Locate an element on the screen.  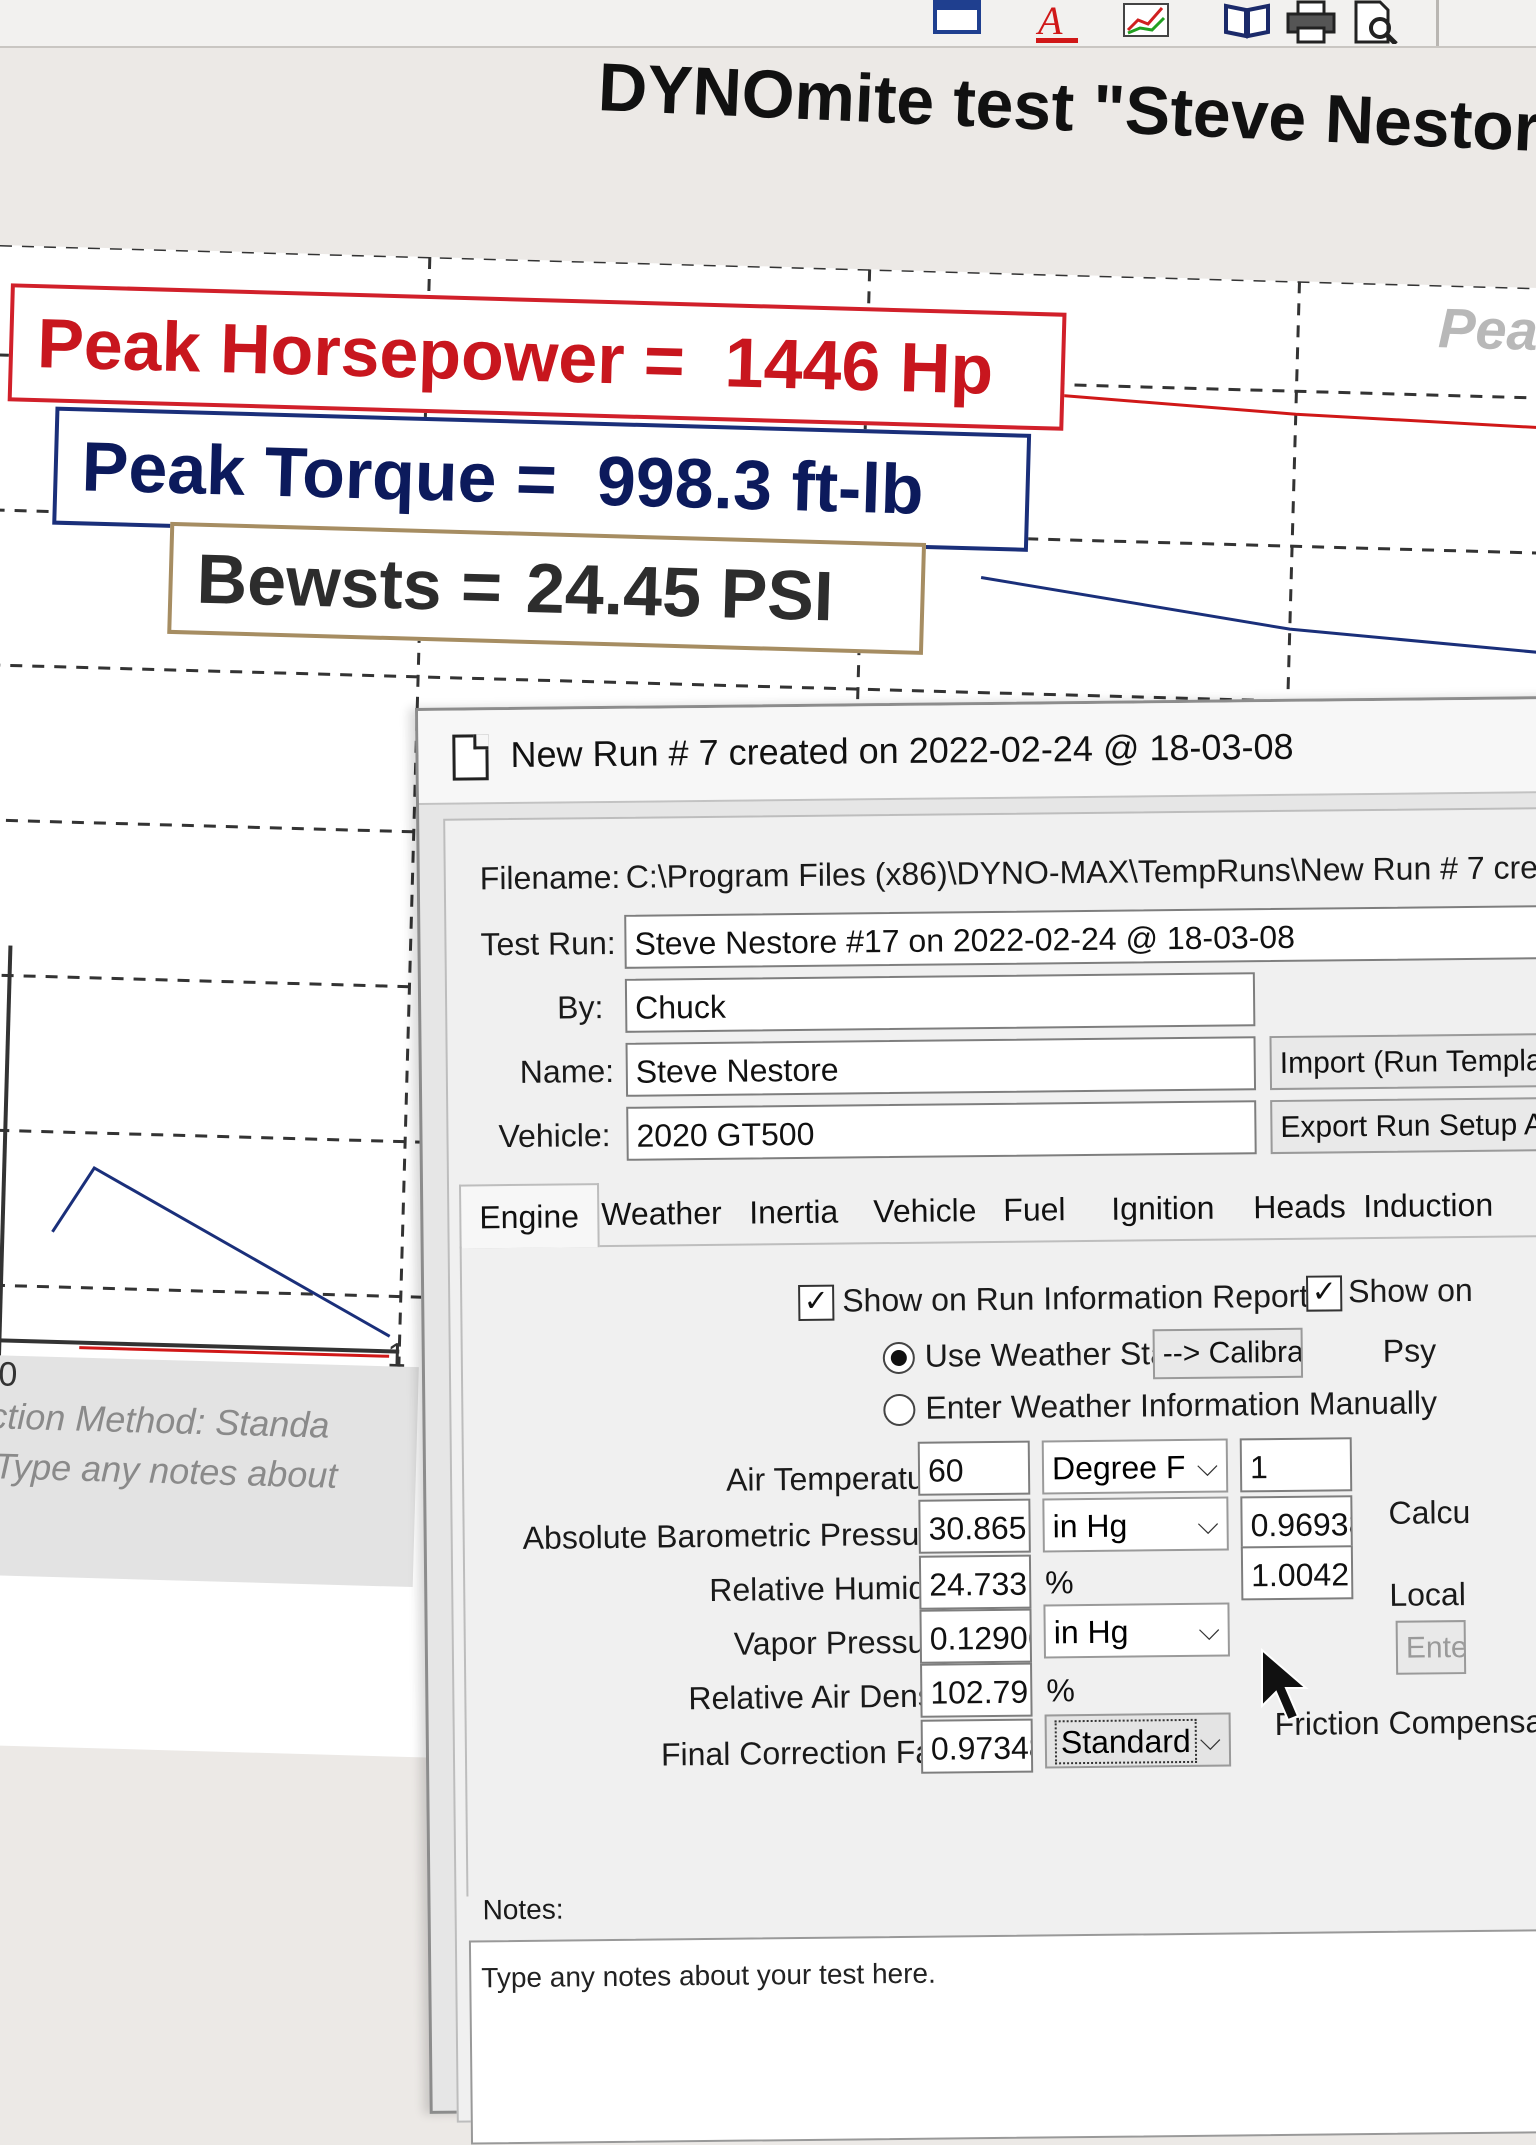
relative-humidity-factor: 1.0042; is located at coordinates (1297, 1573).